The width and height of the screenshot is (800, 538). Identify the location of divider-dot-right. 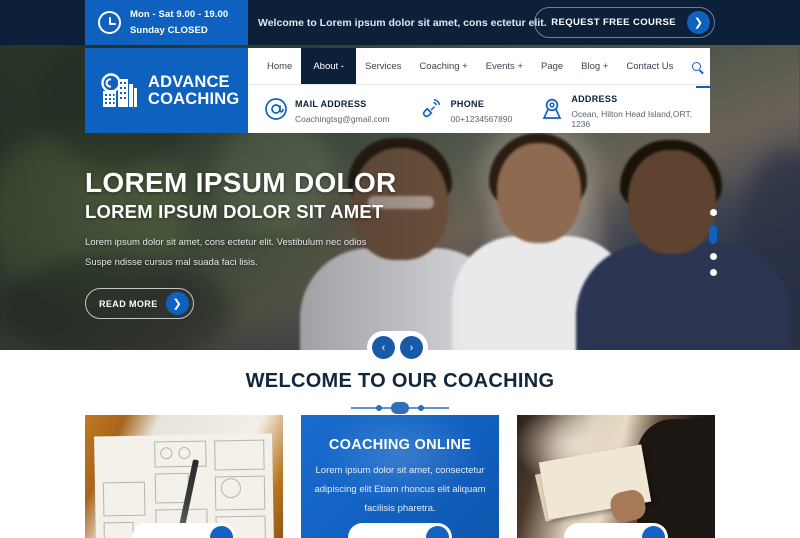
(421, 408).